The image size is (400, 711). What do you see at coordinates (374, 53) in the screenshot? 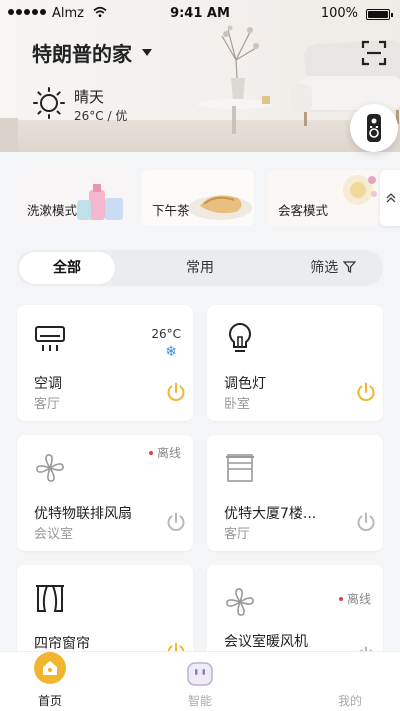
I see `scan-icon` at bounding box center [374, 53].